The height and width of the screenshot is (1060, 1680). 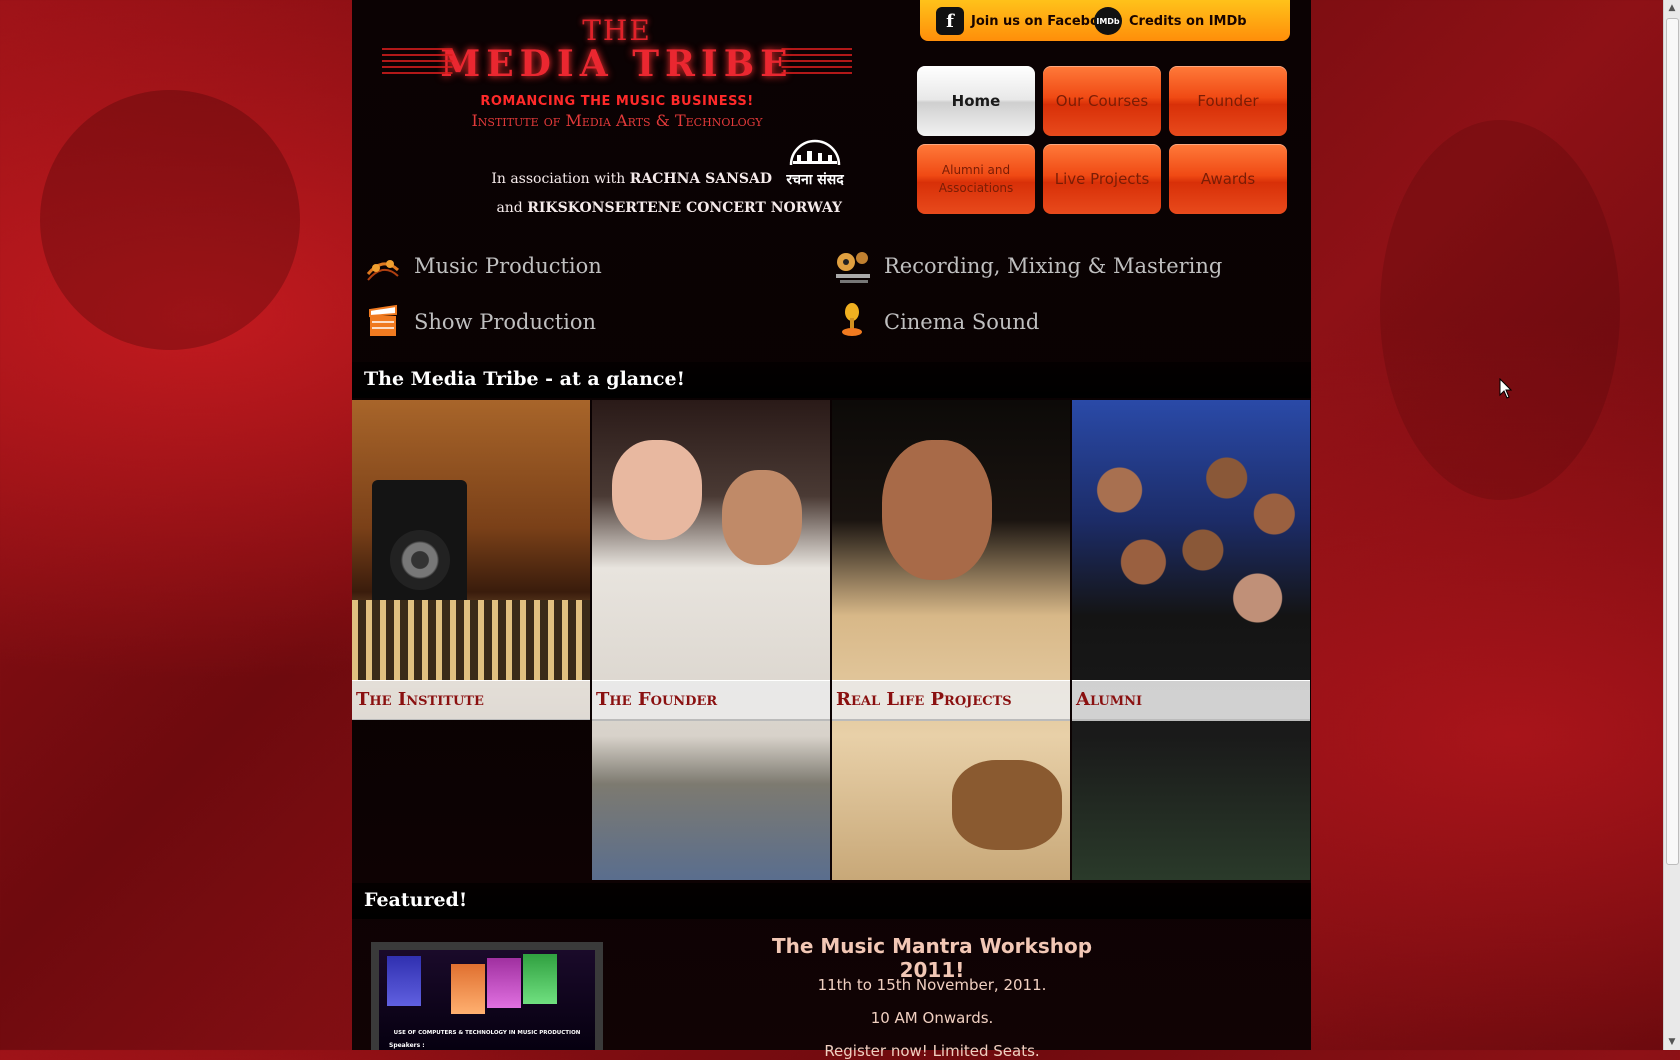 What do you see at coordinates (558, 179) in the screenshot?
I see `assoc-prefix: In association with` at bounding box center [558, 179].